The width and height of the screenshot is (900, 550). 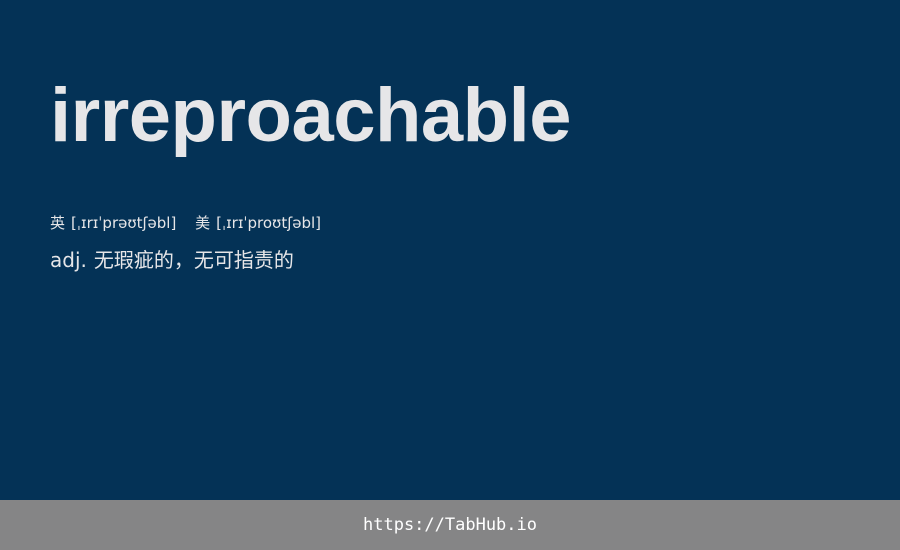 I want to click on pronunciation-us-ipa: [ˌɪrɪˈproʊtʃəbl], so click(x=269, y=223).